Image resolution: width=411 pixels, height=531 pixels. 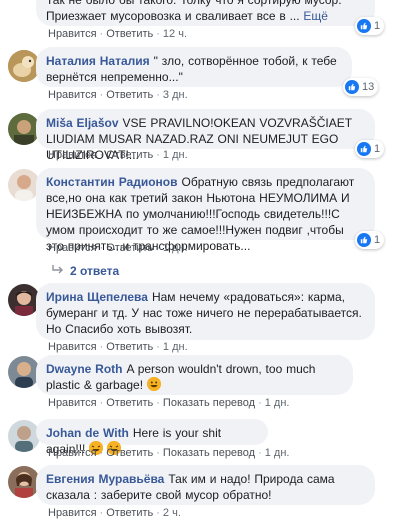 I want to click on comment-author: Наталия Наталия, so click(x=98, y=61).